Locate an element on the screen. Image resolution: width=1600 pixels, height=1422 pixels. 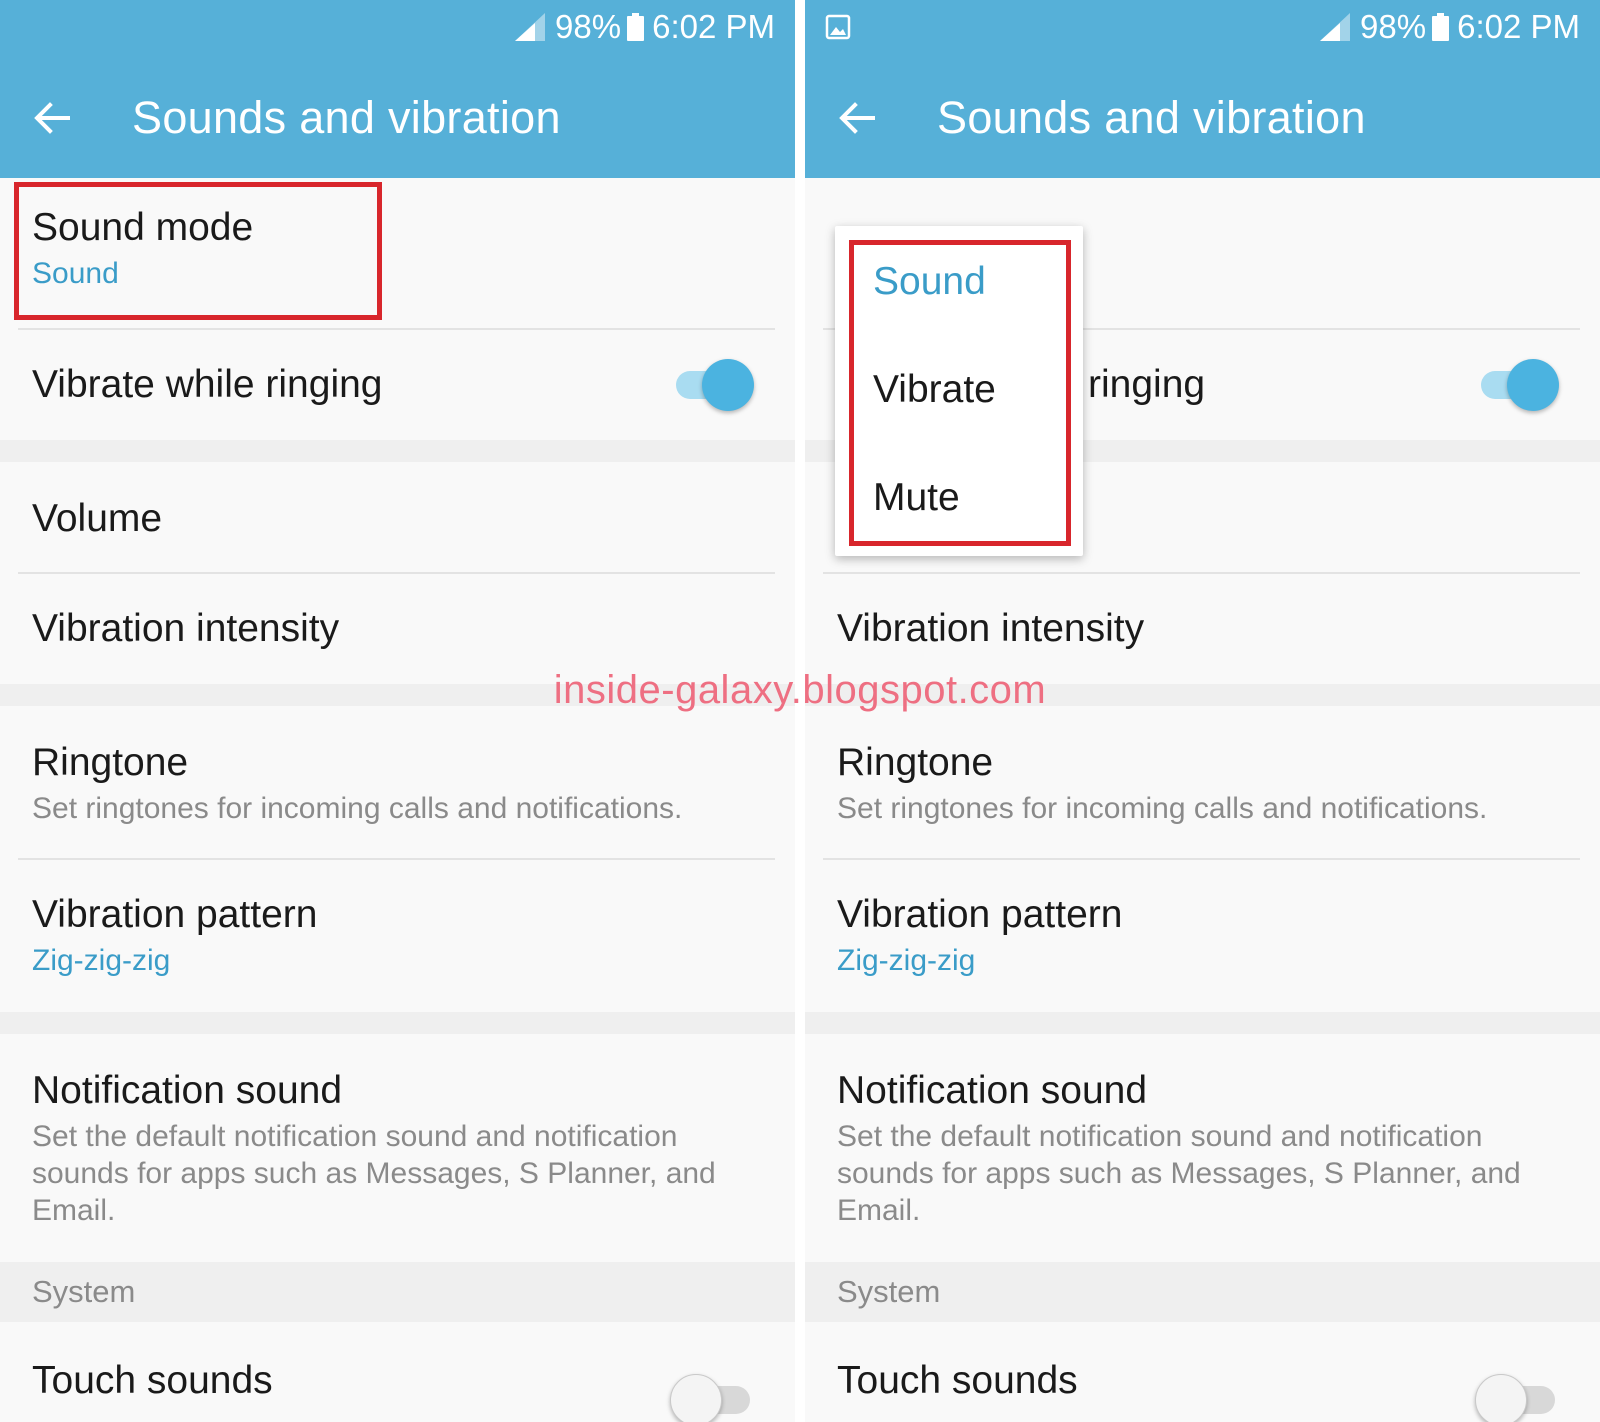
sound-mode-item: Sound mode Sound is located at coordinates (397, 248).